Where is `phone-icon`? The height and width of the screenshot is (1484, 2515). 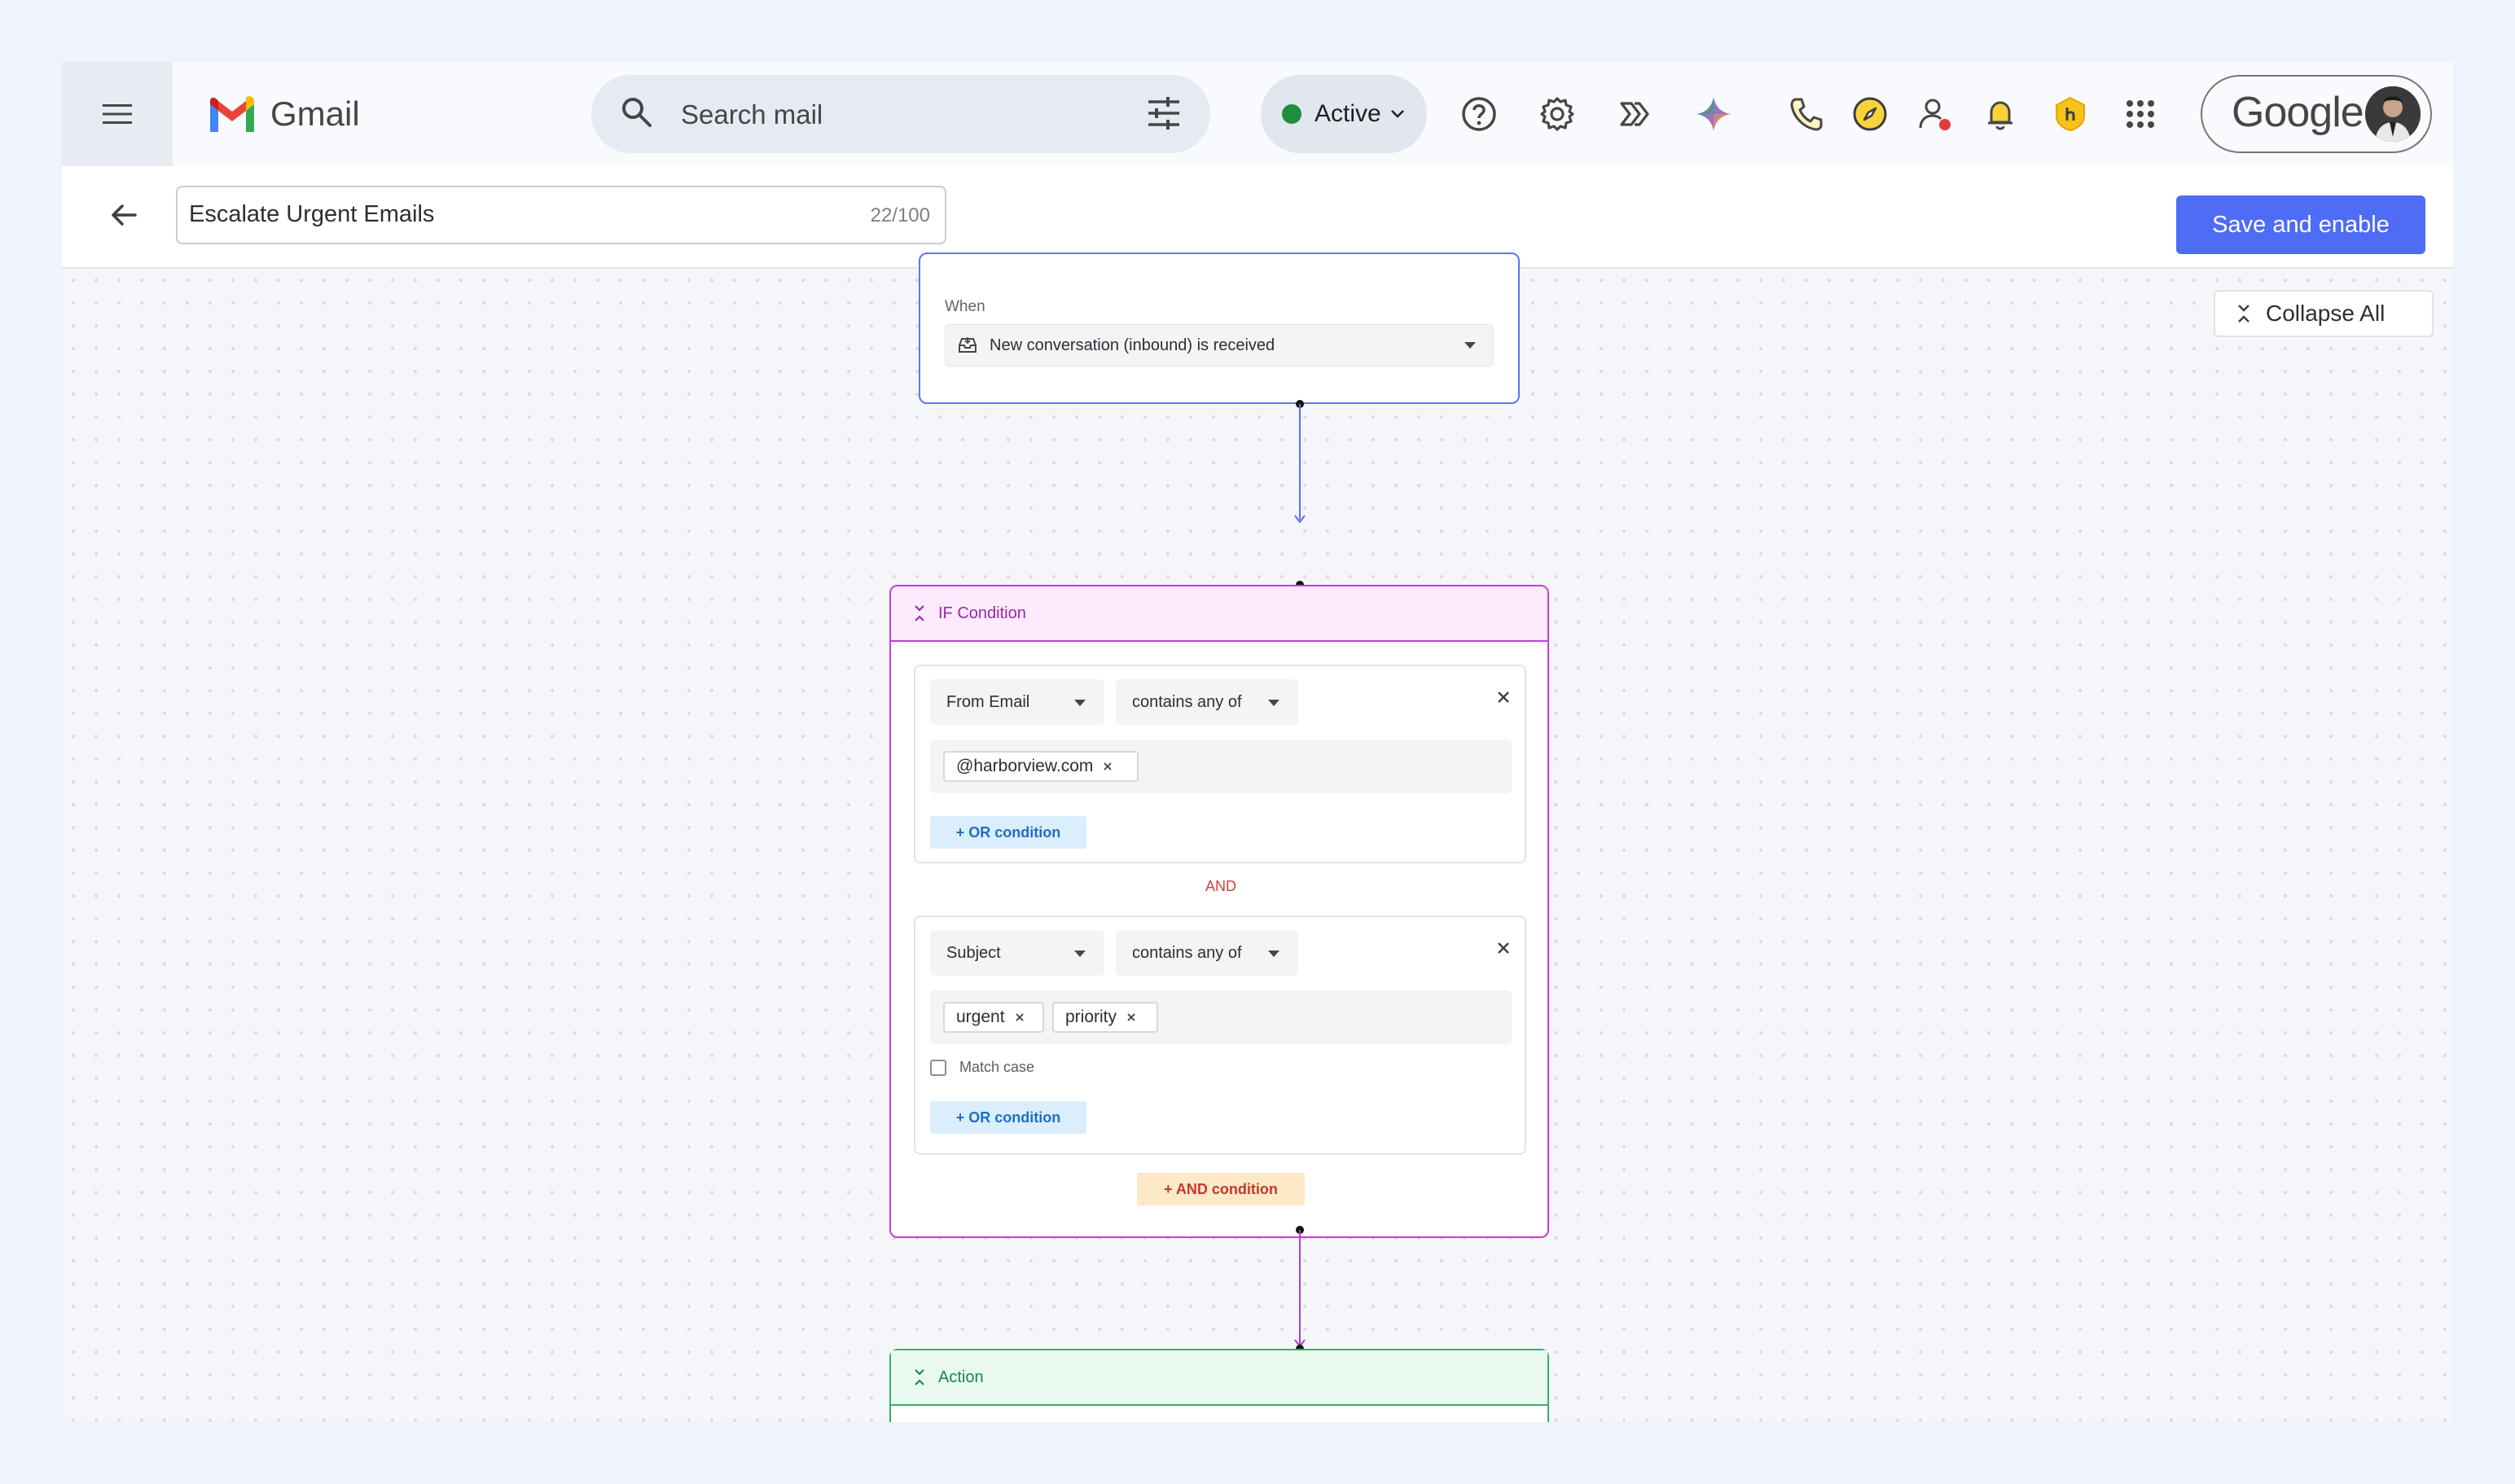
phone-icon is located at coordinates (1806, 114).